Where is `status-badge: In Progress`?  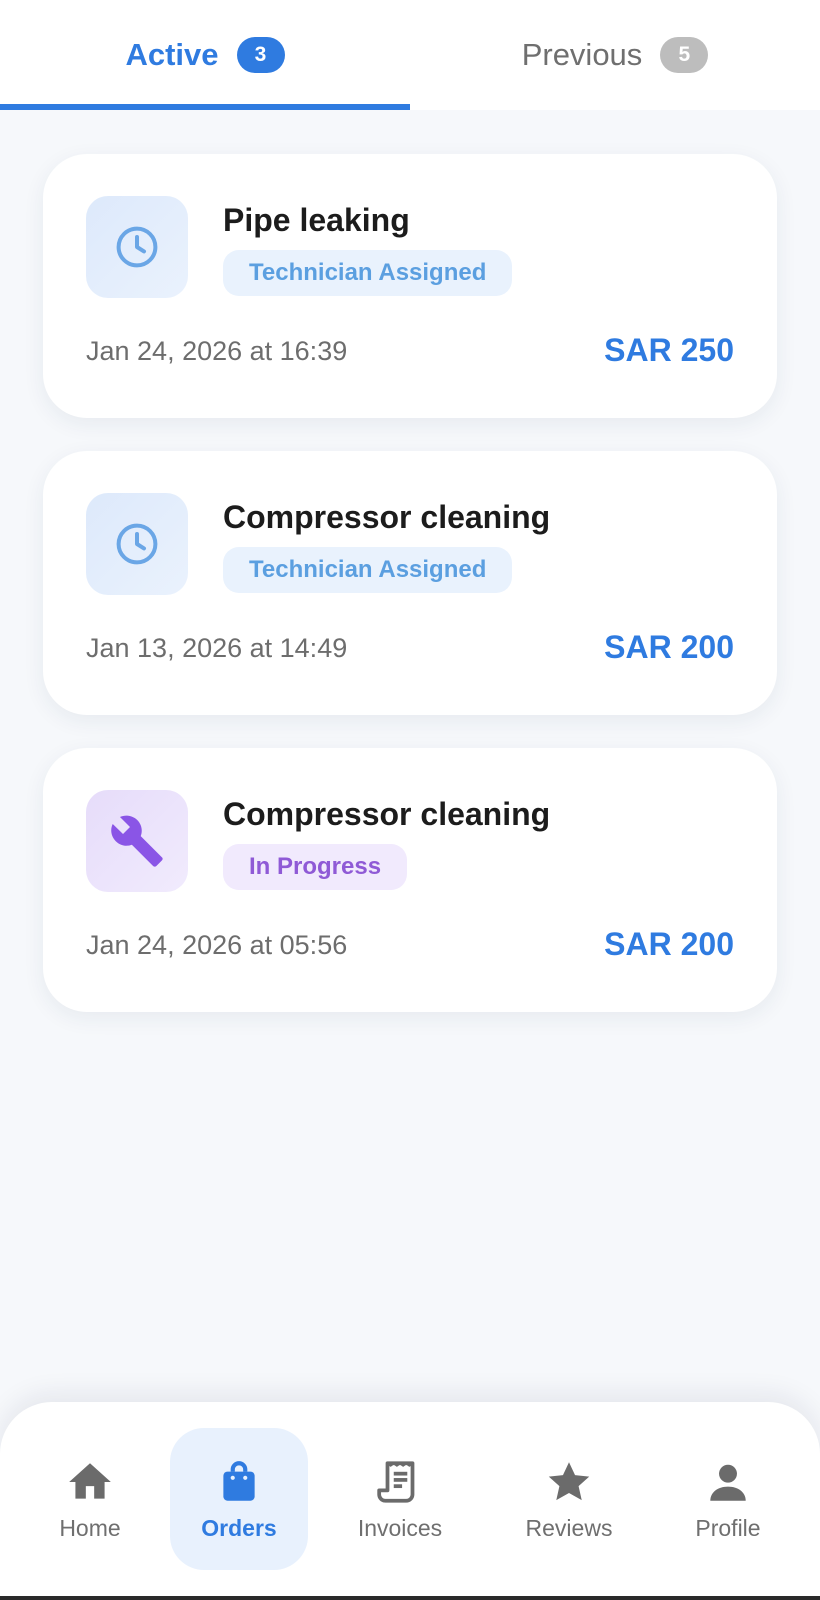
status-badge: In Progress is located at coordinates (315, 867).